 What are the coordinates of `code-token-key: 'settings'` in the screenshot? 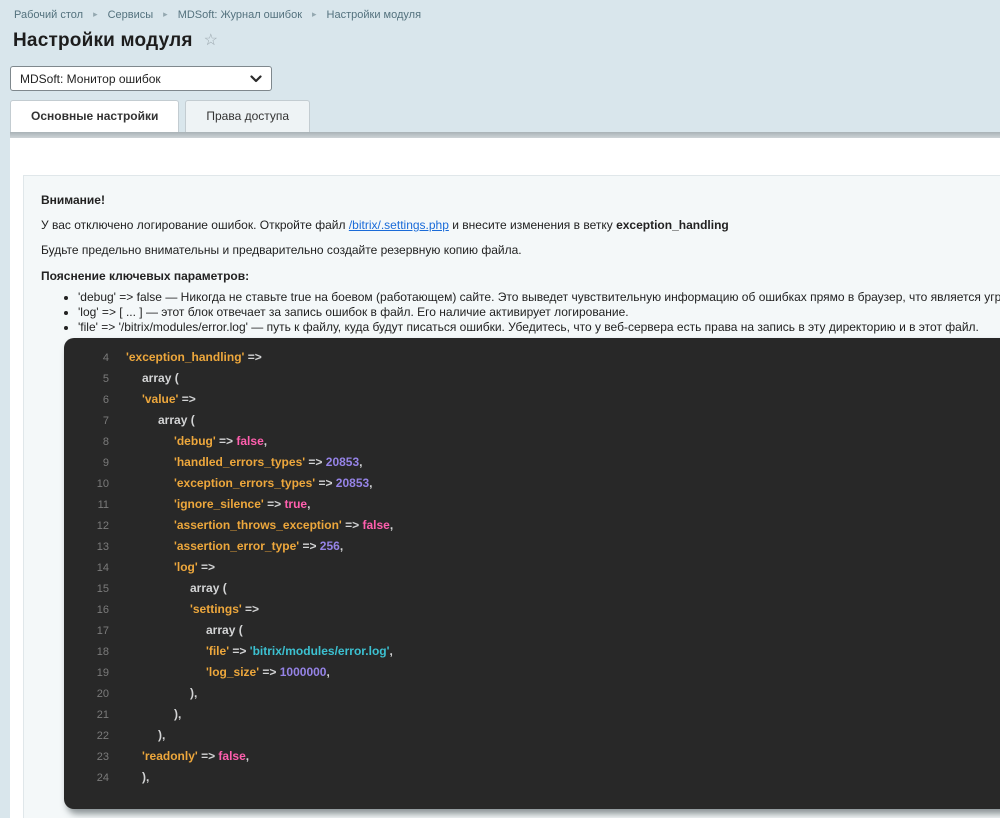 It's located at (216, 609).